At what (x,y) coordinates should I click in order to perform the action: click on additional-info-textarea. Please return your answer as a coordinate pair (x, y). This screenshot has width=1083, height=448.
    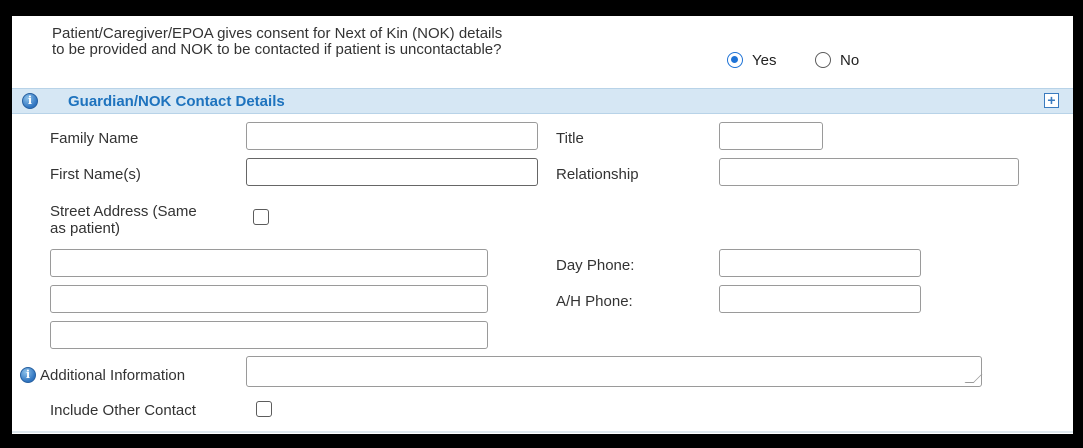
    Looking at the image, I should click on (614, 371).